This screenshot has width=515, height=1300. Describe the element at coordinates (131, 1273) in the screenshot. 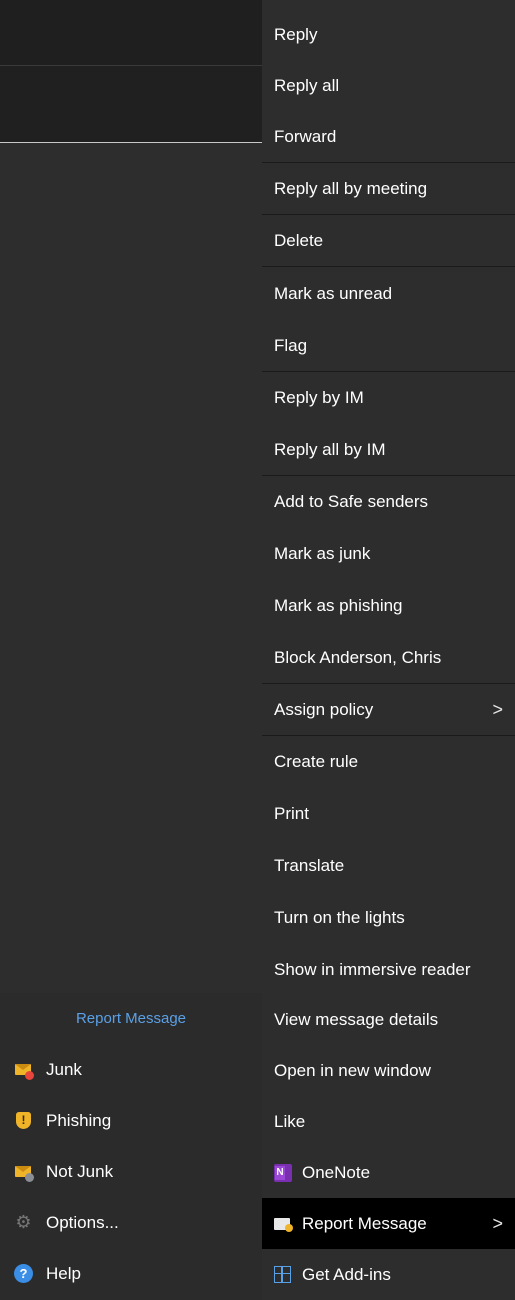

I see `submenu-item-help: ? Help` at that location.